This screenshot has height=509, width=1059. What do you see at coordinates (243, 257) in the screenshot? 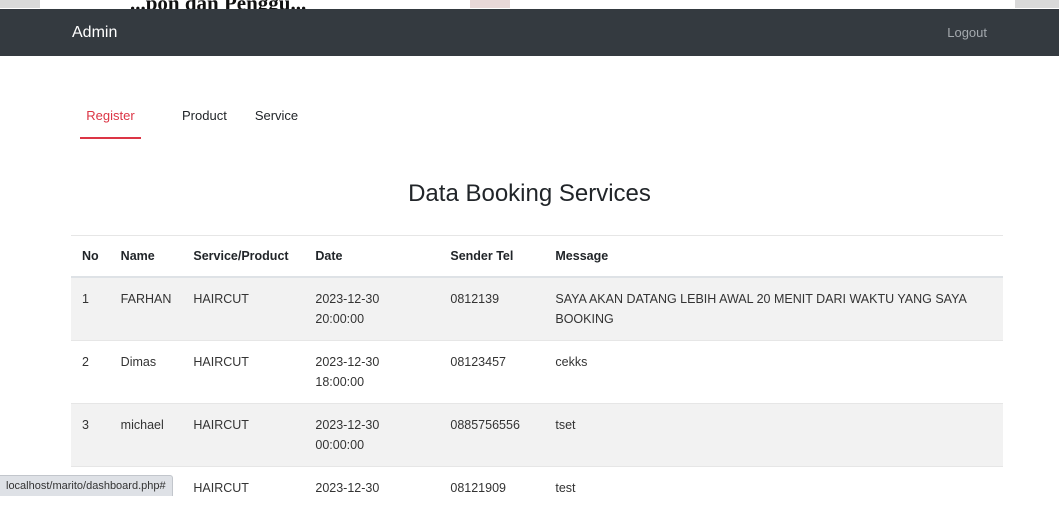
I see `header-service-product: Service/Product` at bounding box center [243, 257].